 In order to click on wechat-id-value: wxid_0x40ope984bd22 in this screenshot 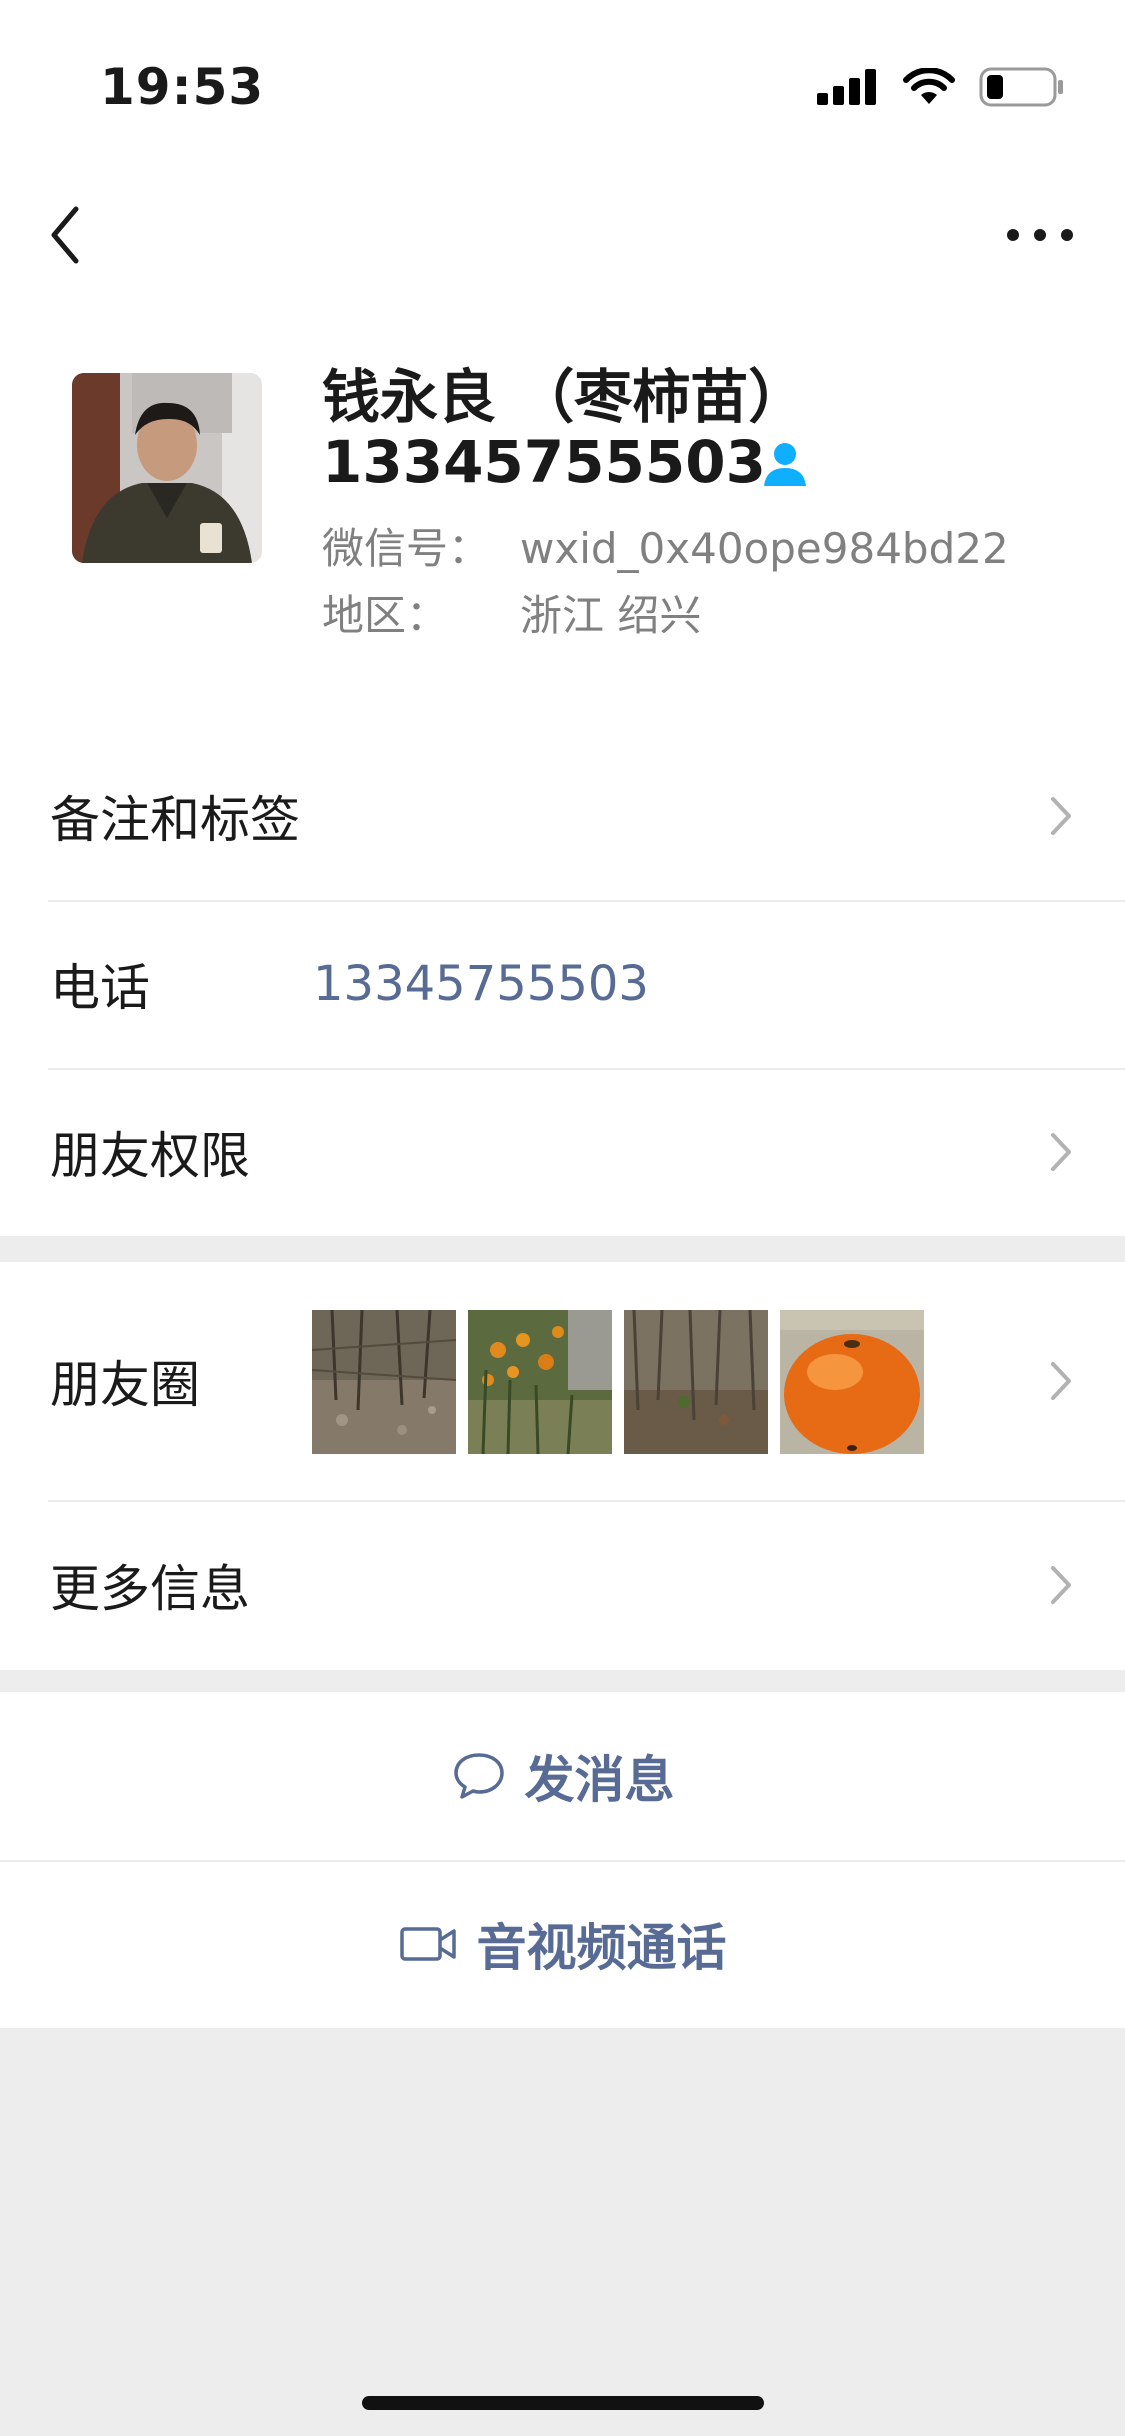, I will do `click(764, 548)`.